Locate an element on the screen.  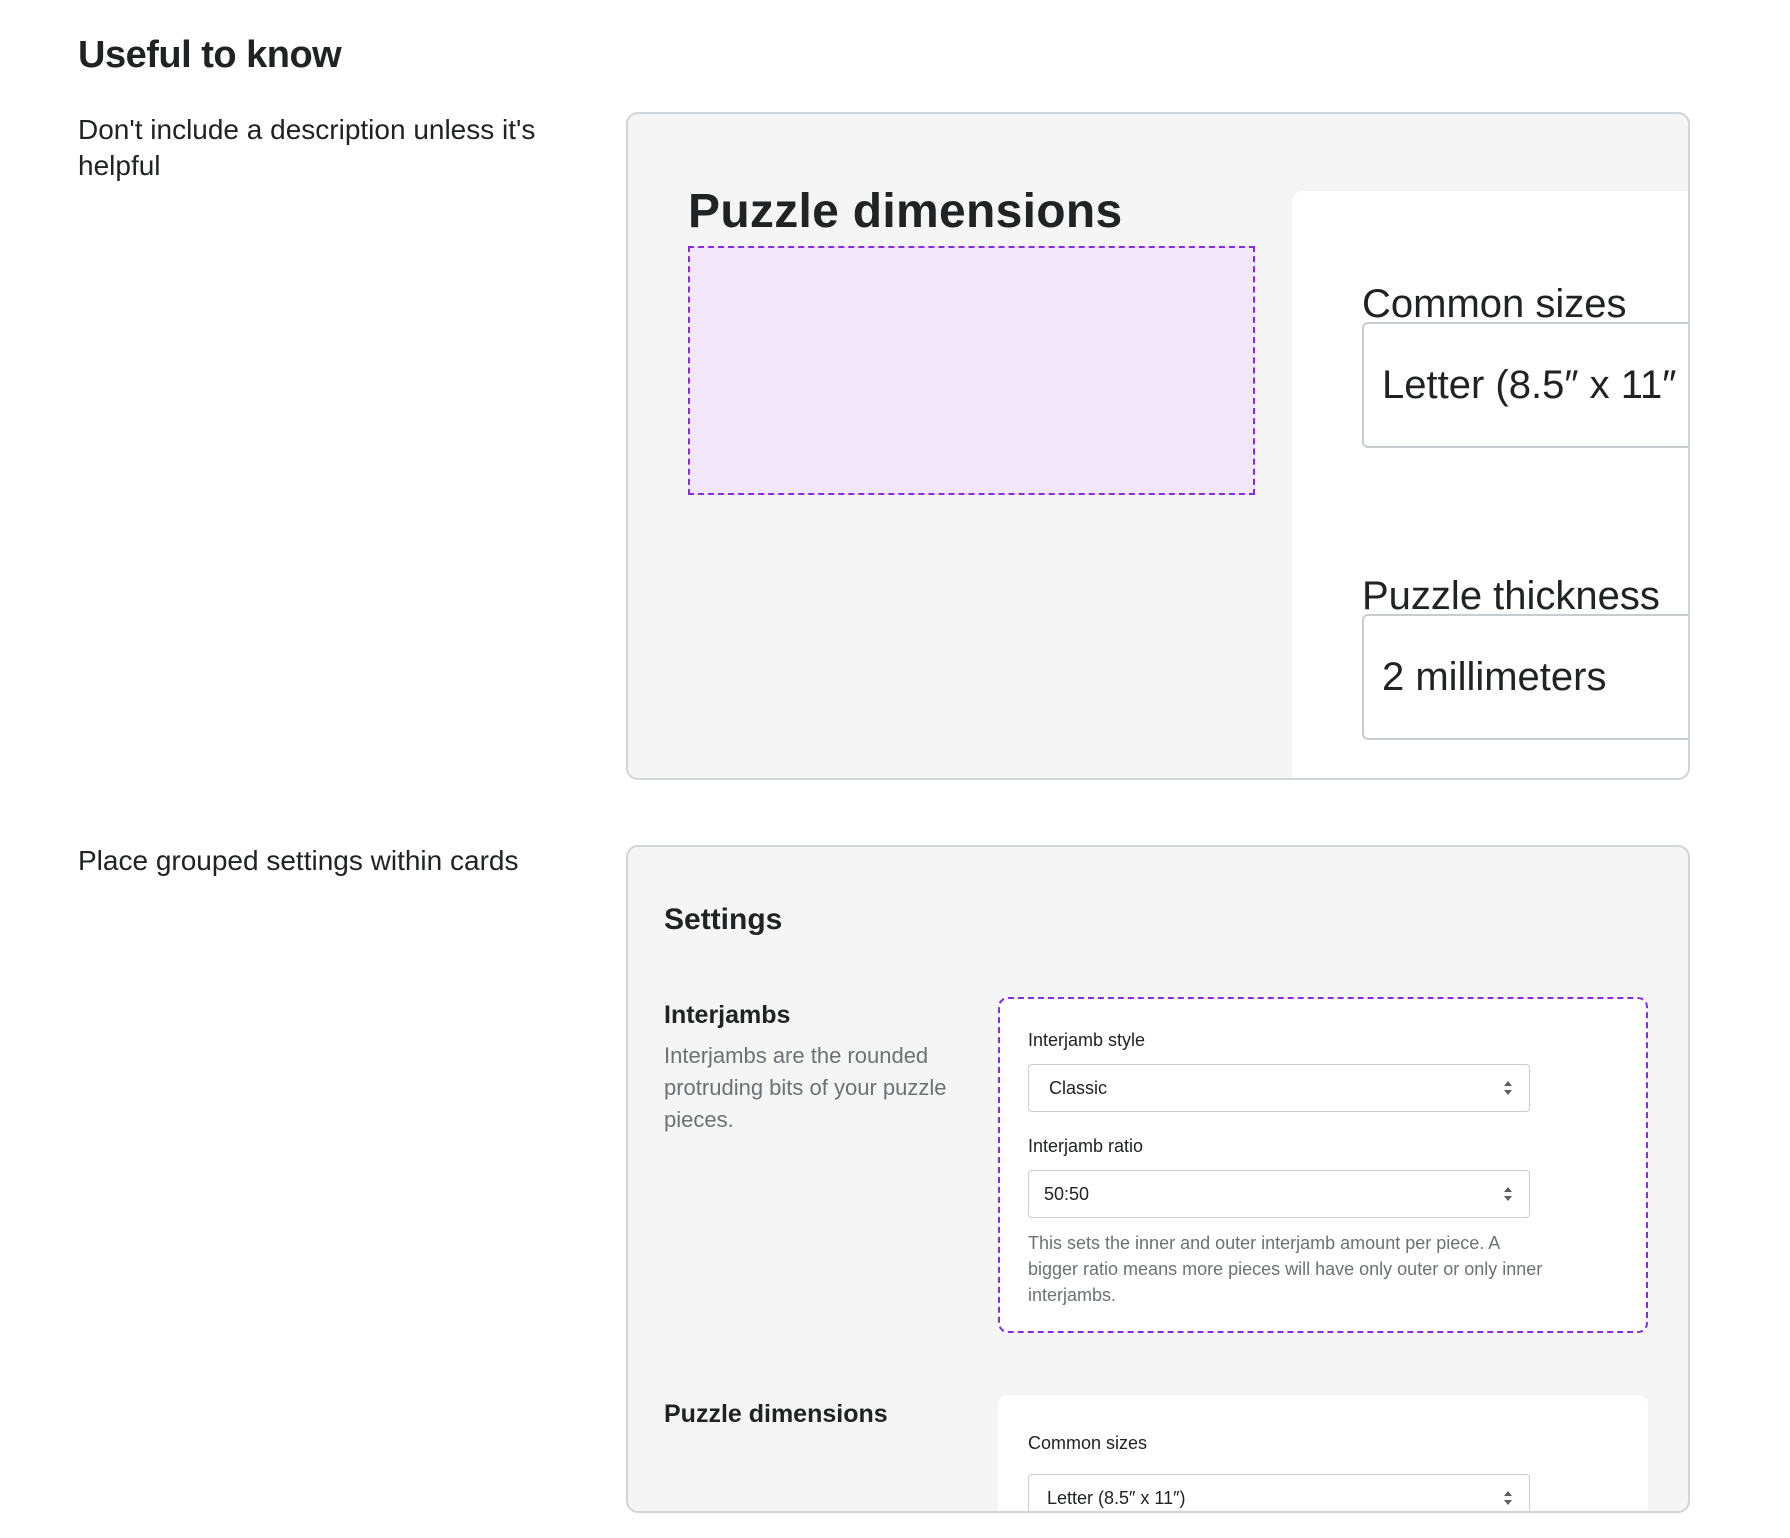
interjamb-ratio-value: 50:50 is located at coordinates (1067, 1193).